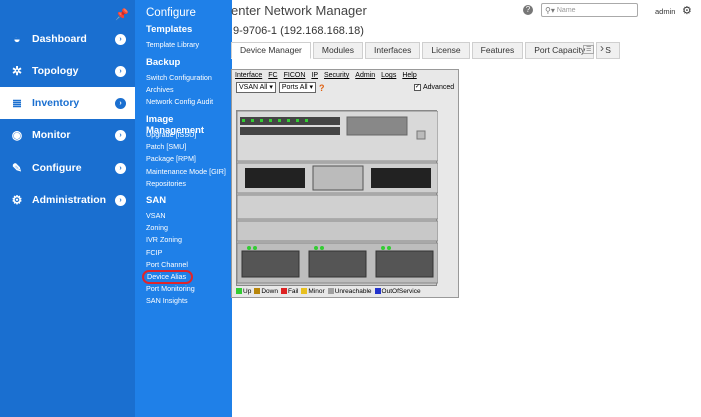  I want to click on dm-menu-fc: FC, so click(272, 75).